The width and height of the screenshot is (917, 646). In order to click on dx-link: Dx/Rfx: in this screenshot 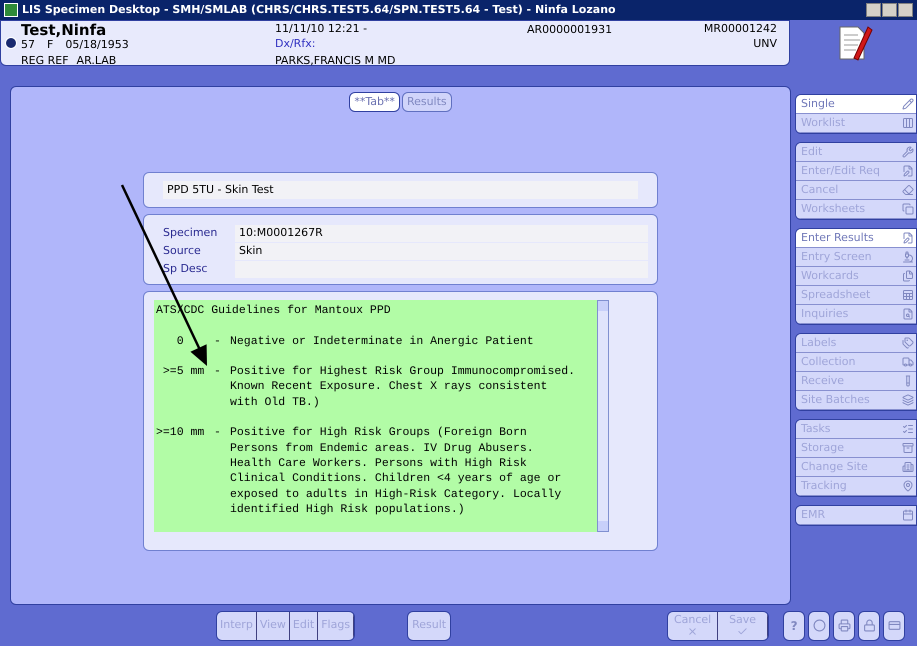, I will do `click(401, 43)`.